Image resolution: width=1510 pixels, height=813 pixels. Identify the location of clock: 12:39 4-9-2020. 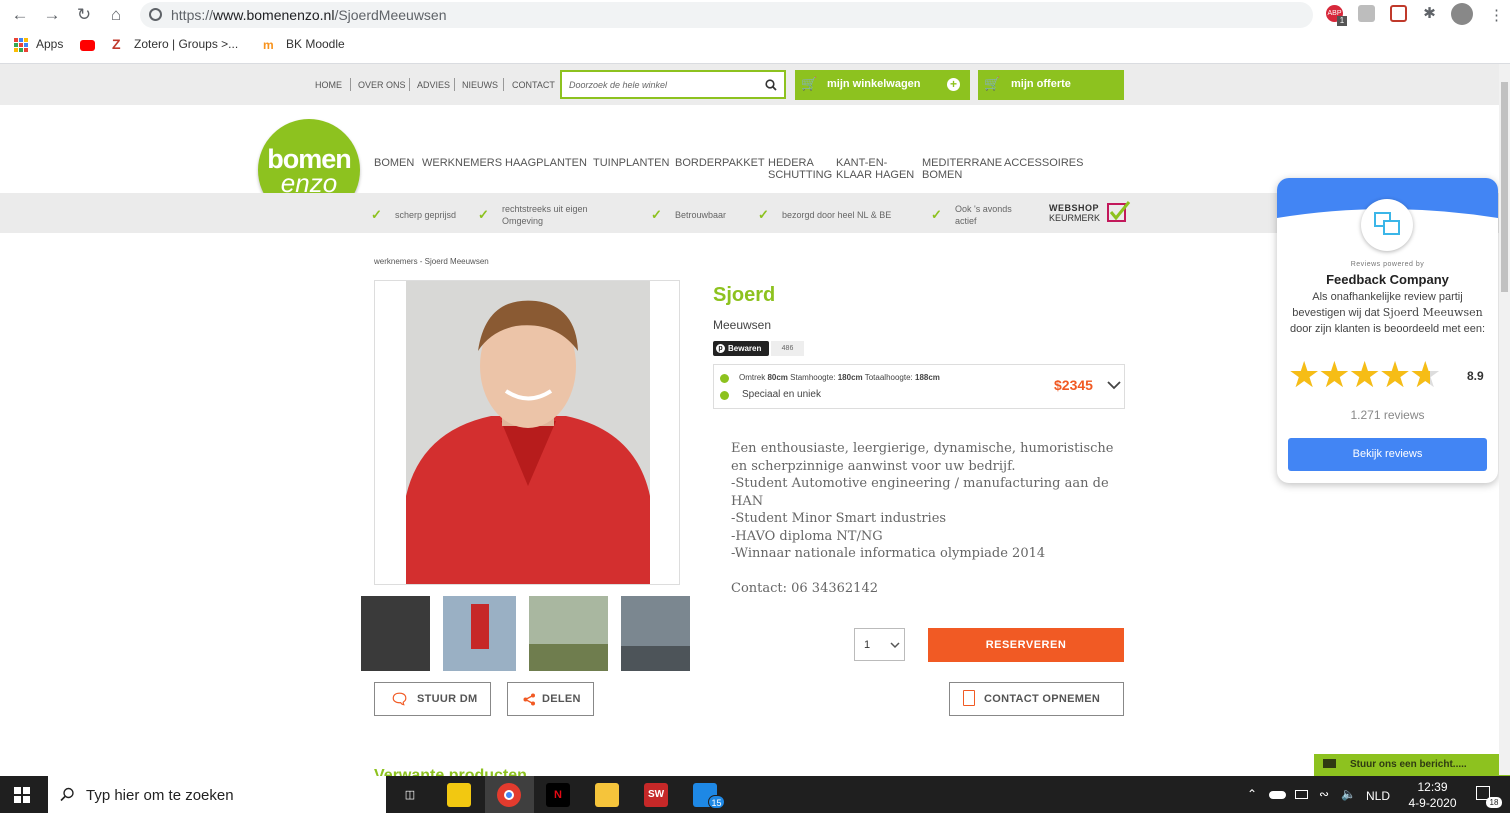
(1432, 795).